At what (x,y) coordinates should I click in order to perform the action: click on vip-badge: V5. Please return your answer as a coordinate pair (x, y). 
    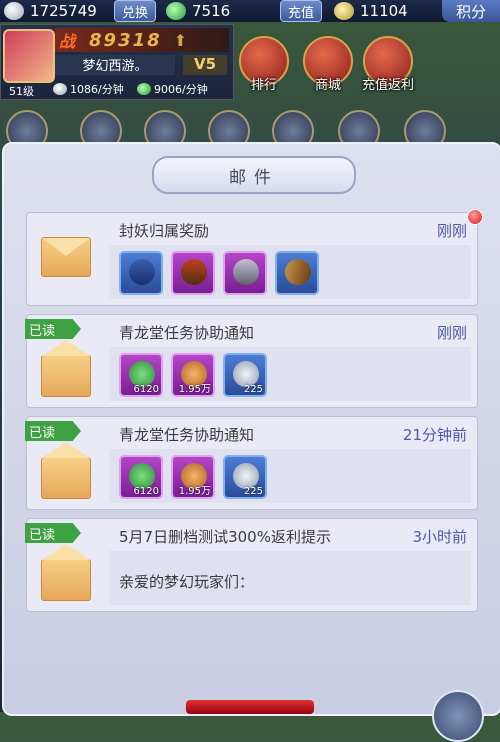
    Looking at the image, I should click on (205, 65).